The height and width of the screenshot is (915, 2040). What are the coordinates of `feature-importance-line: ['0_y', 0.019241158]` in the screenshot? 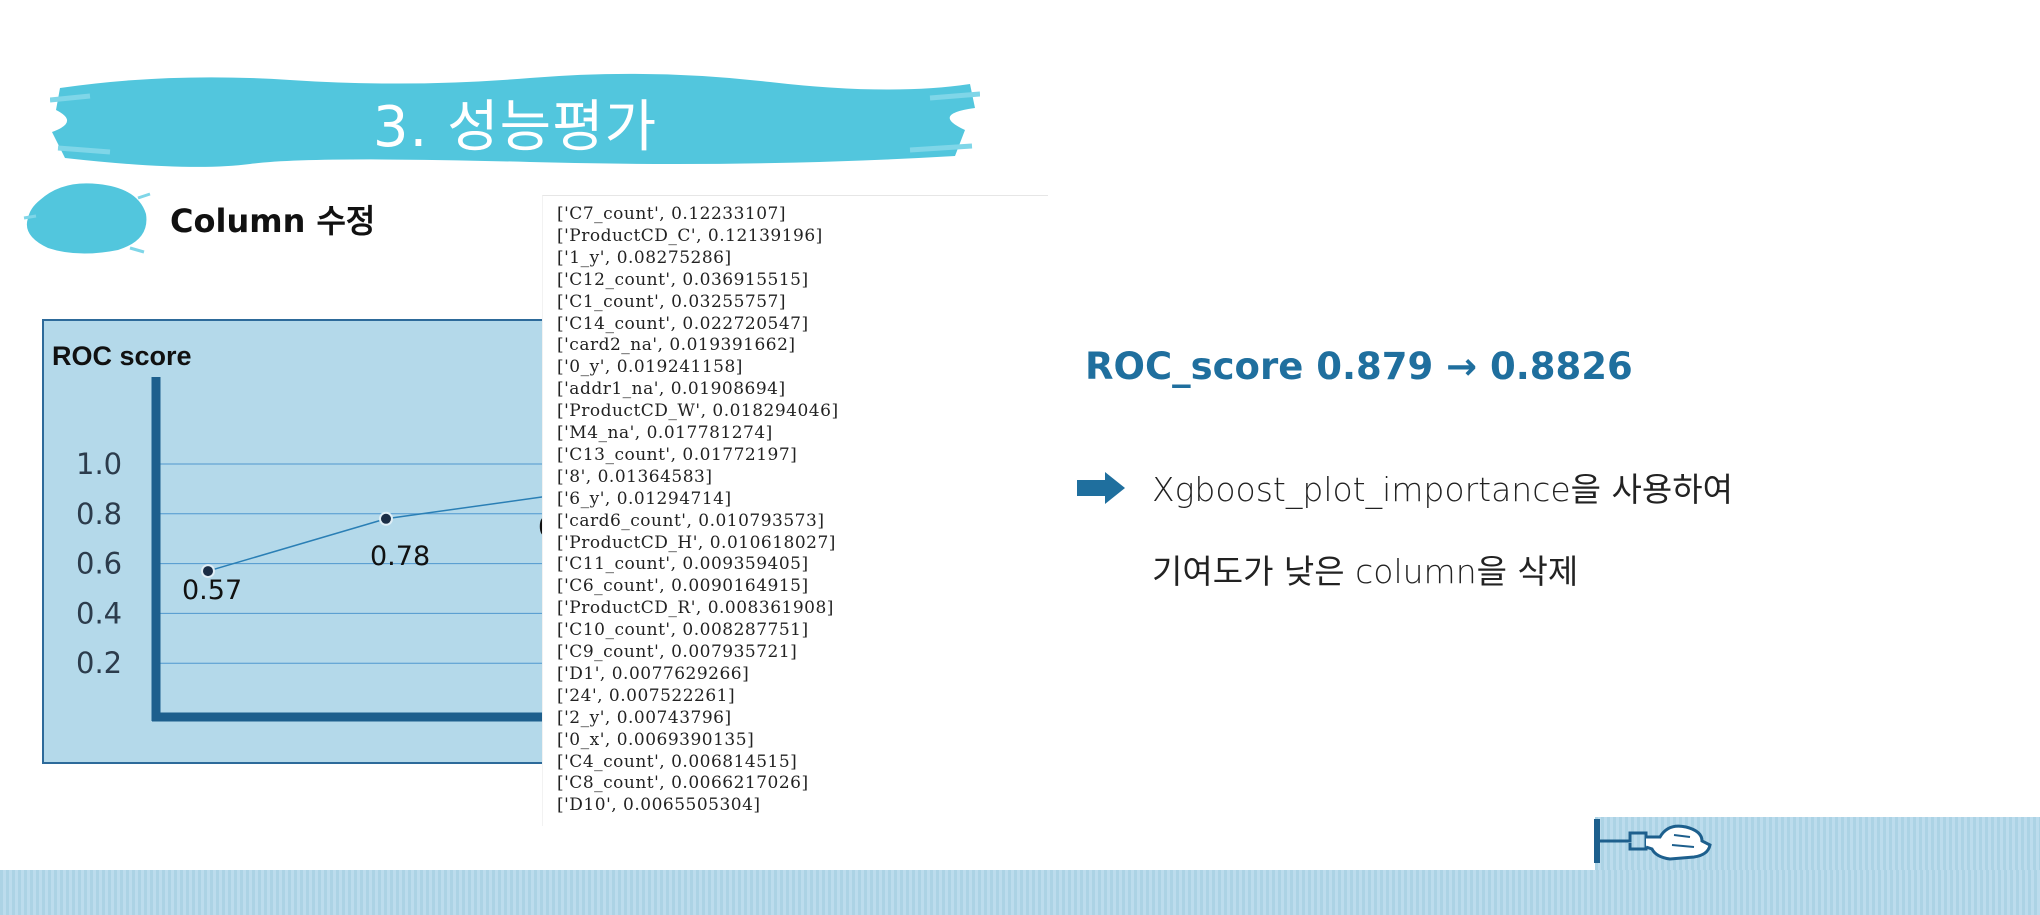 It's located at (650, 367).